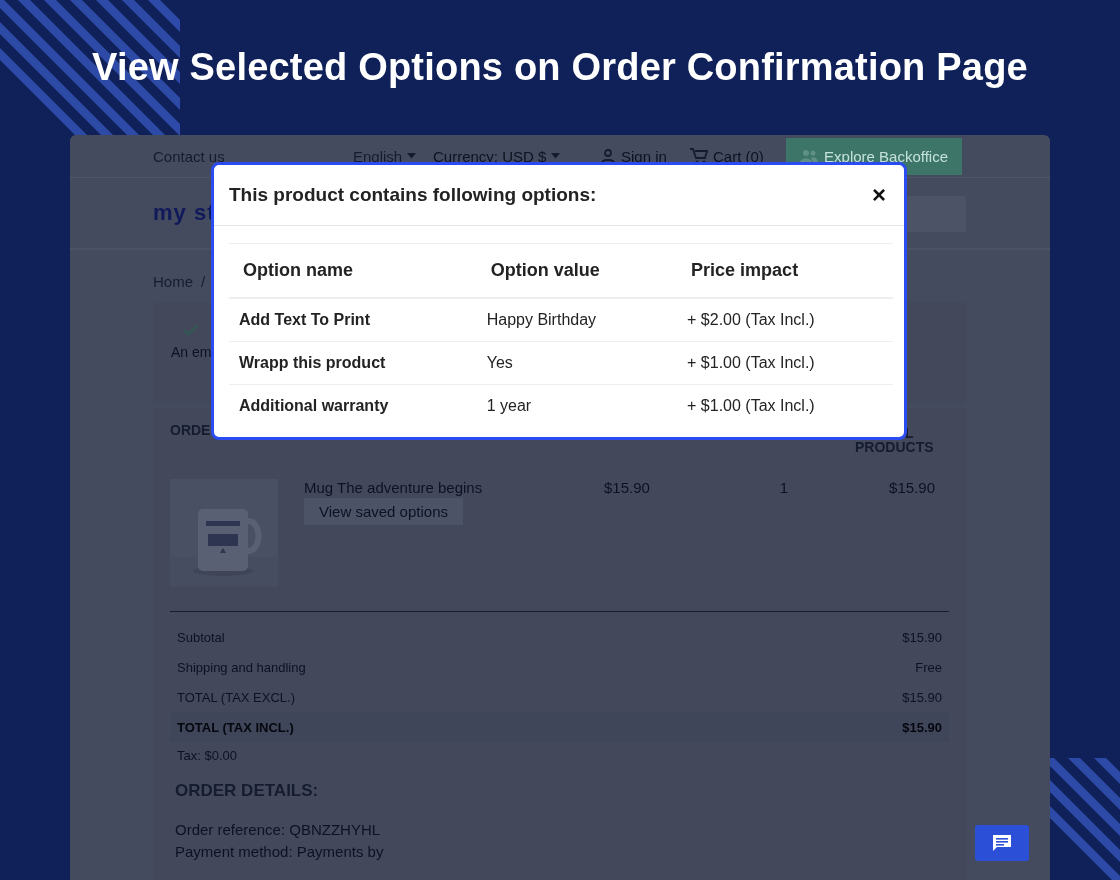 Image resolution: width=1120 pixels, height=880 pixels. What do you see at coordinates (879, 195) in the screenshot?
I see `close-button: ×` at bounding box center [879, 195].